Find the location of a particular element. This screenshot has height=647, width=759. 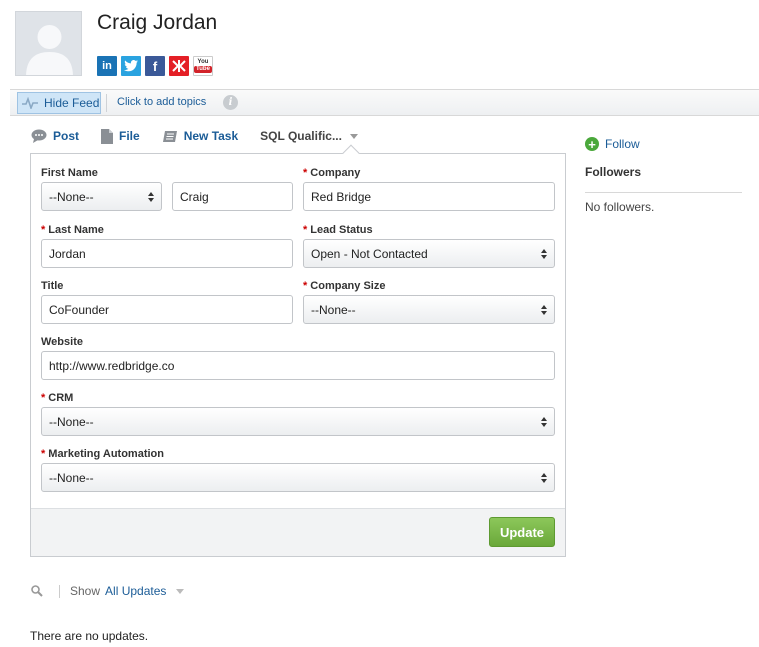

marketing-automation-value: --None-- is located at coordinates (71, 477).